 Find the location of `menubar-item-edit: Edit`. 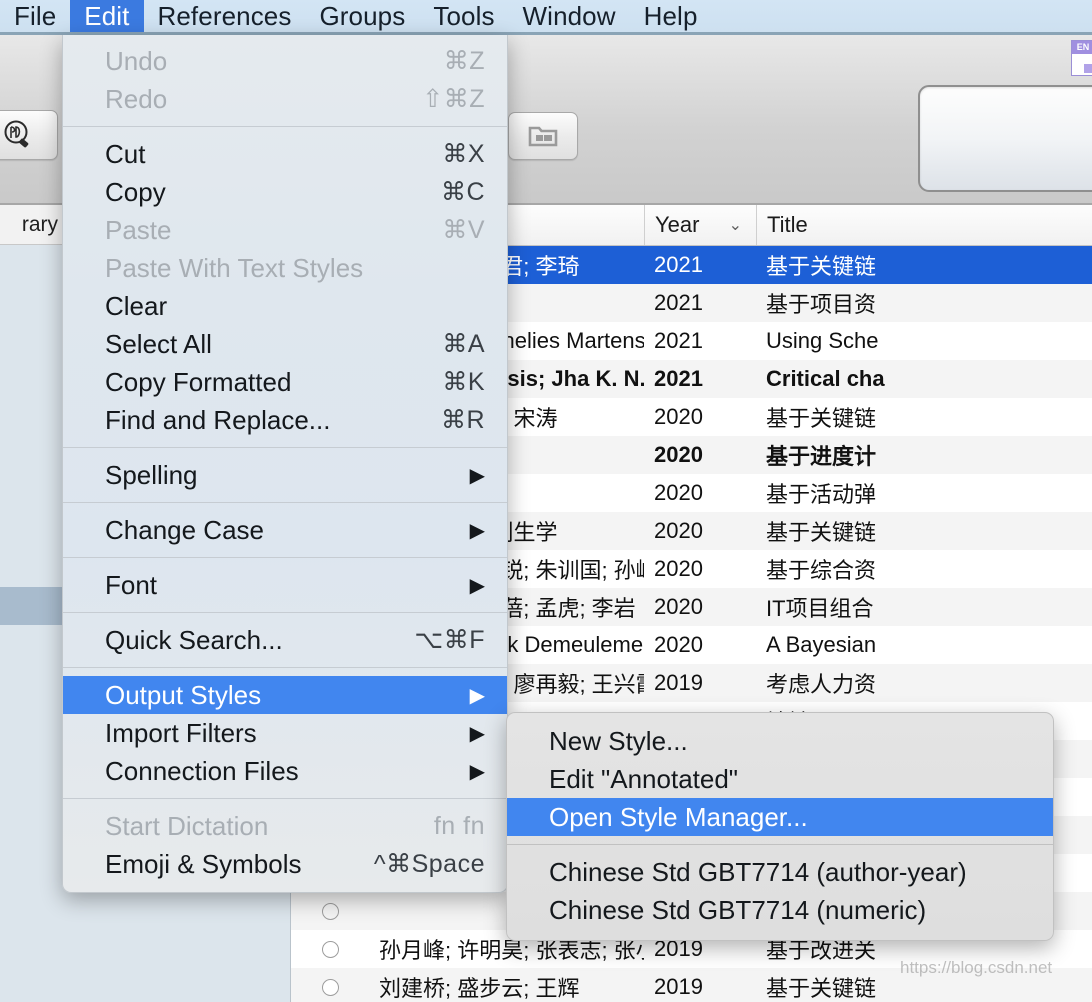

menubar-item-edit: Edit is located at coordinates (107, 16).